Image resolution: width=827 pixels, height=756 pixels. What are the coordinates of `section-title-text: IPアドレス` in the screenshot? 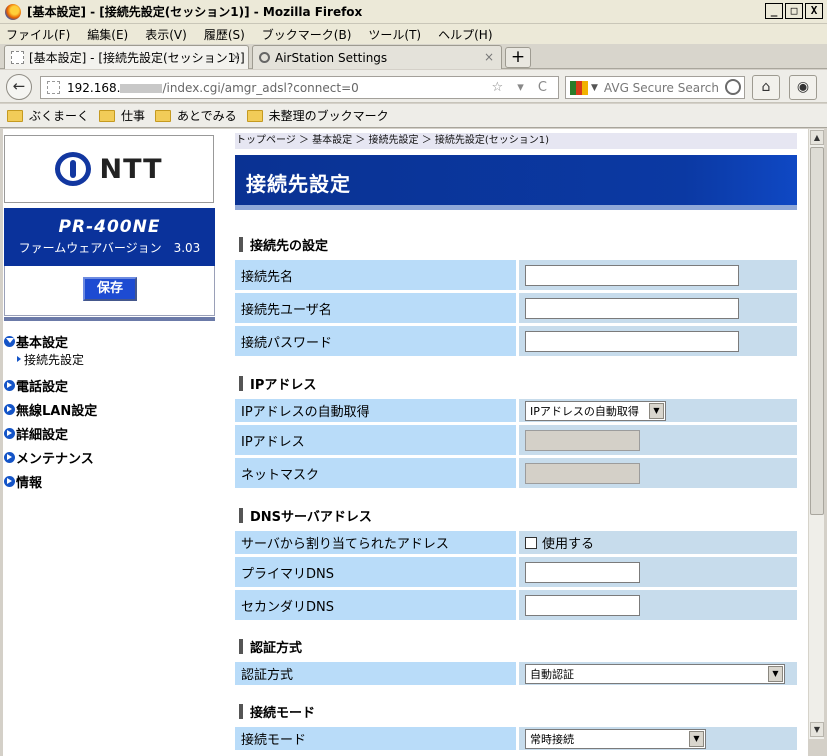 It's located at (283, 385).